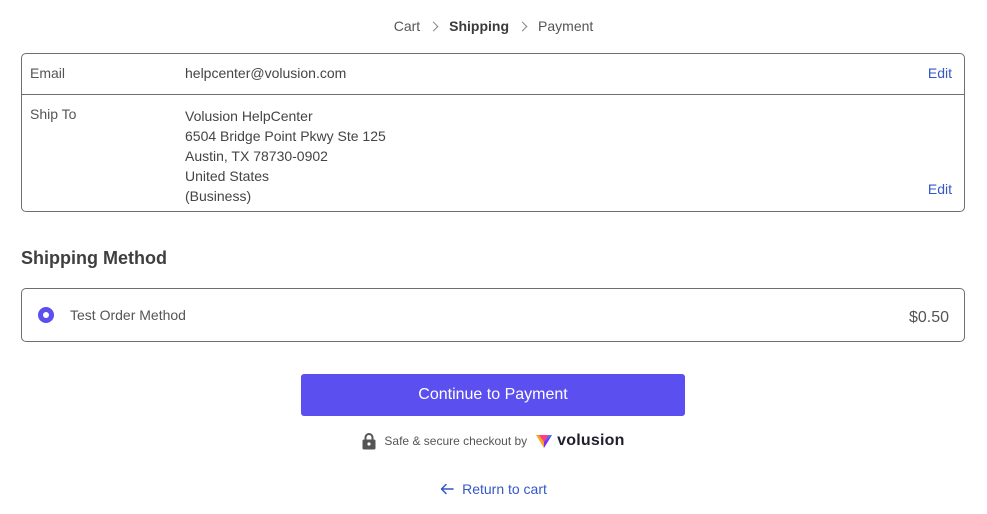  What do you see at coordinates (940, 189) in the screenshot?
I see `edit-ship-to-link: Edit` at bounding box center [940, 189].